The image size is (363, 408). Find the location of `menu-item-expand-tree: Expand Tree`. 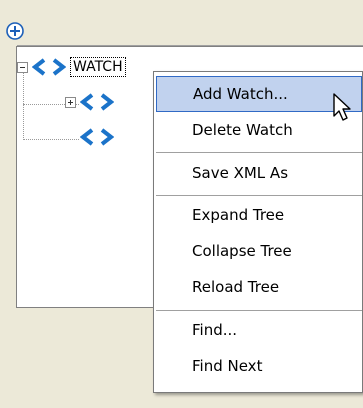

menu-item-expand-tree: Expand Tree is located at coordinates (259, 215).